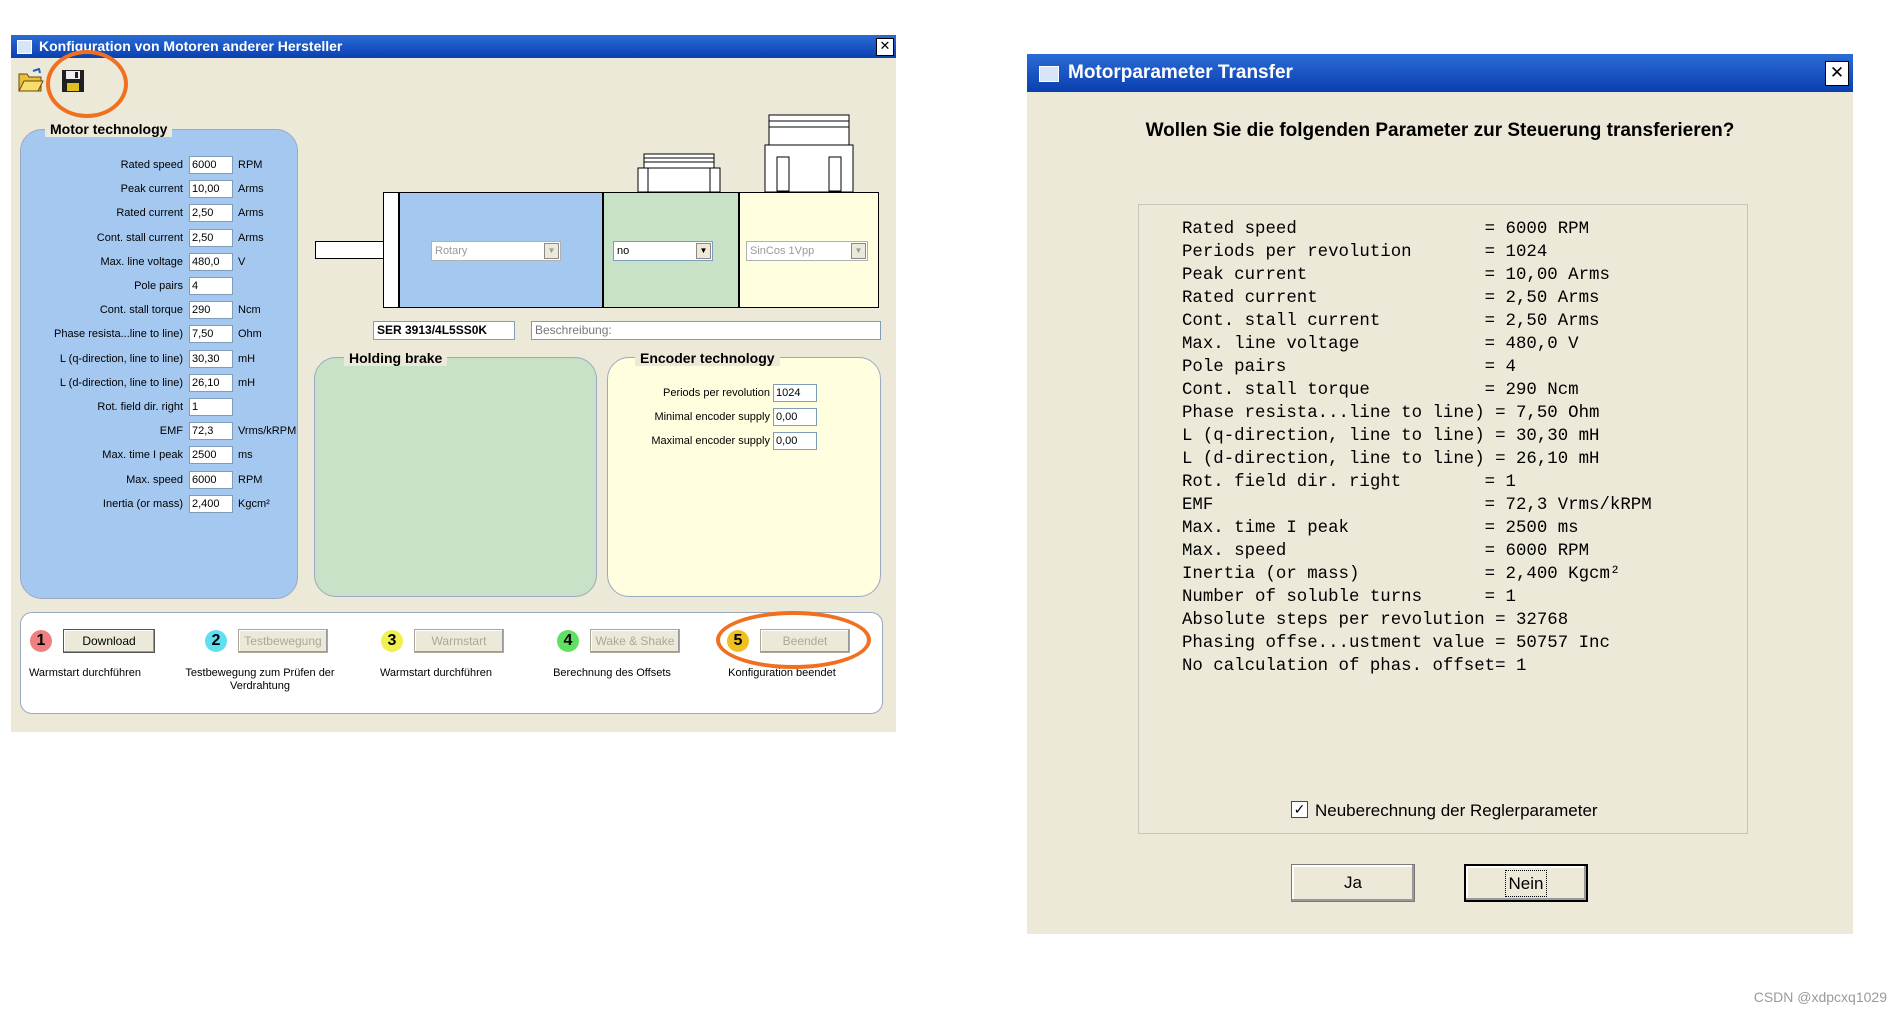  I want to click on motor-param-input: 2,400, so click(211, 503).